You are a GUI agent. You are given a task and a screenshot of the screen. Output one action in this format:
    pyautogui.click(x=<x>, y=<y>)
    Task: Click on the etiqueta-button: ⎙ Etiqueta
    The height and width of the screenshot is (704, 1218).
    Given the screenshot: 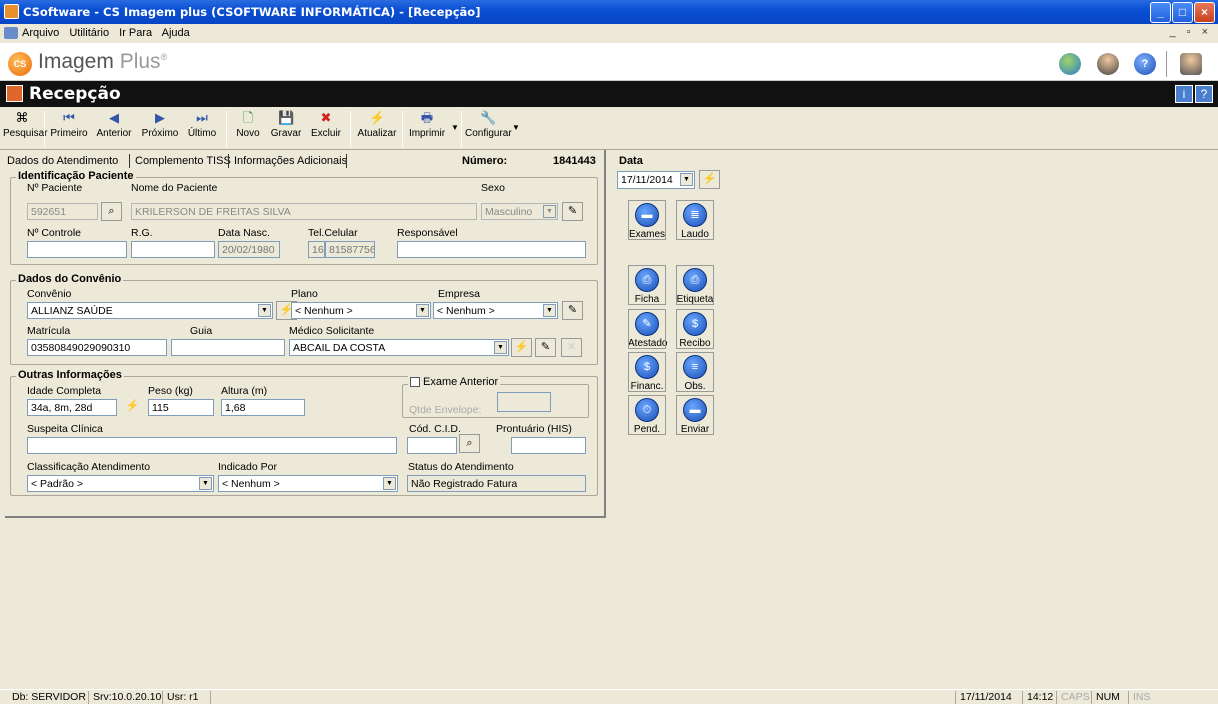 What is the action you would take?
    pyautogui.click(x=695, y=285)
    